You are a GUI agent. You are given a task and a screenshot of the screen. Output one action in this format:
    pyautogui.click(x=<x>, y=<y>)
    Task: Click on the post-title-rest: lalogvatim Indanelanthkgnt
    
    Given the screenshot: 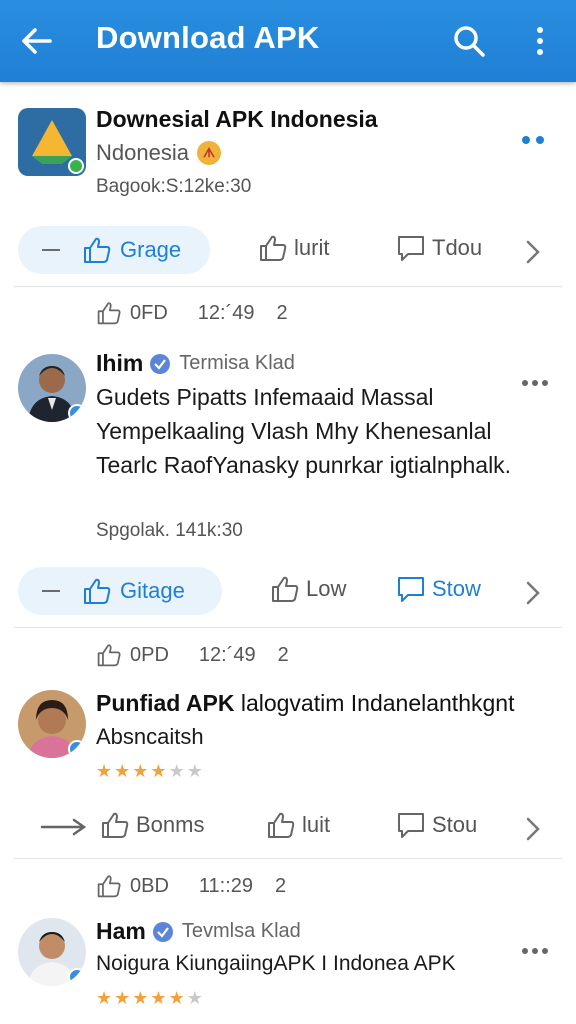 What is the action you would take?
    pyautogui.click(x=374, y=703)
    